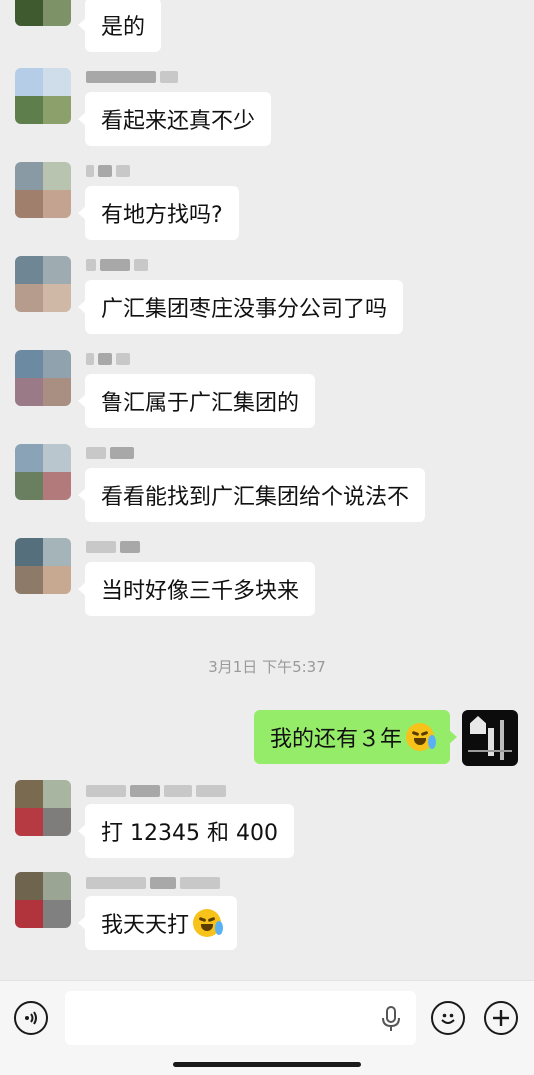  What do you see at coordinates (490, 738) in the screenshot?
I see `my-avatar` at bounding box center [490, 738].